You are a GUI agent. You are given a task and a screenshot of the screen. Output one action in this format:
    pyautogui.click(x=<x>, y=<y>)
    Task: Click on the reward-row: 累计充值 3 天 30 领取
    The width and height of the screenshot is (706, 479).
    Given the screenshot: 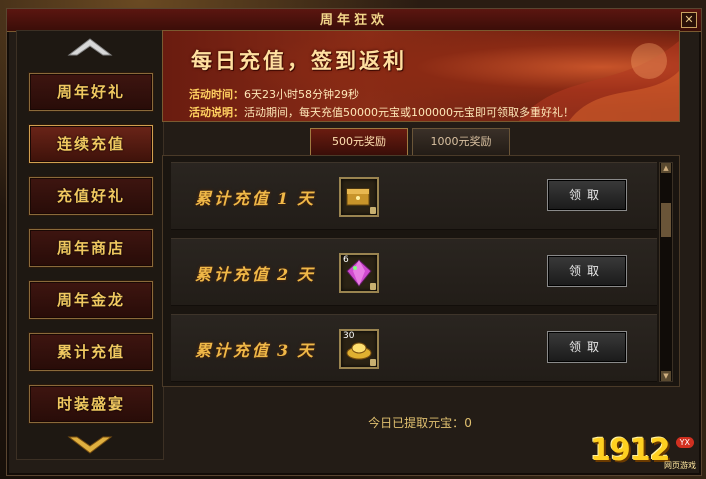 What is the action you would take?
    pyautogui.click(x=414, y=348)
    